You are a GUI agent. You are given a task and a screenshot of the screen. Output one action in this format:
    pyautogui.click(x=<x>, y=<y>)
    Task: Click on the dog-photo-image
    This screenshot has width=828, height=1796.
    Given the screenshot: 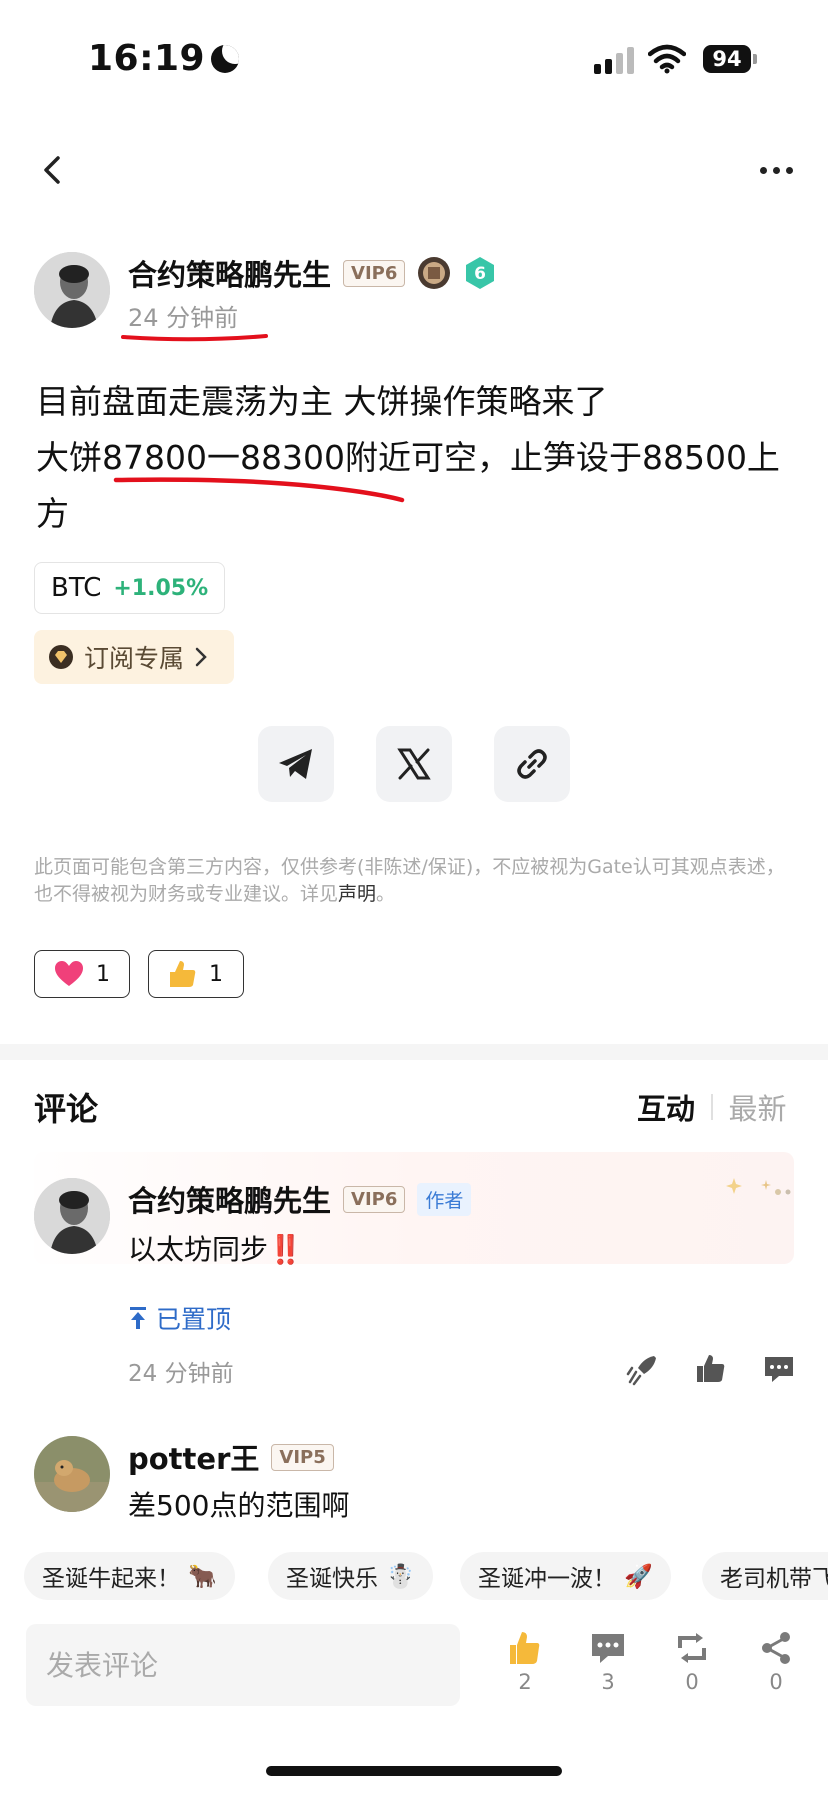 What is the action you would take?
    pyautogui.click(x=72, y=1474)
    